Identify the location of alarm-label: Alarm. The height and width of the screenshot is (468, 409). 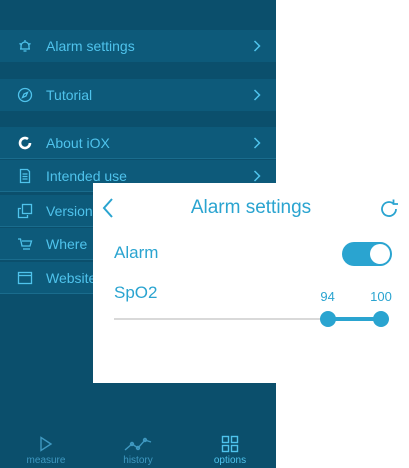
(136, 252).